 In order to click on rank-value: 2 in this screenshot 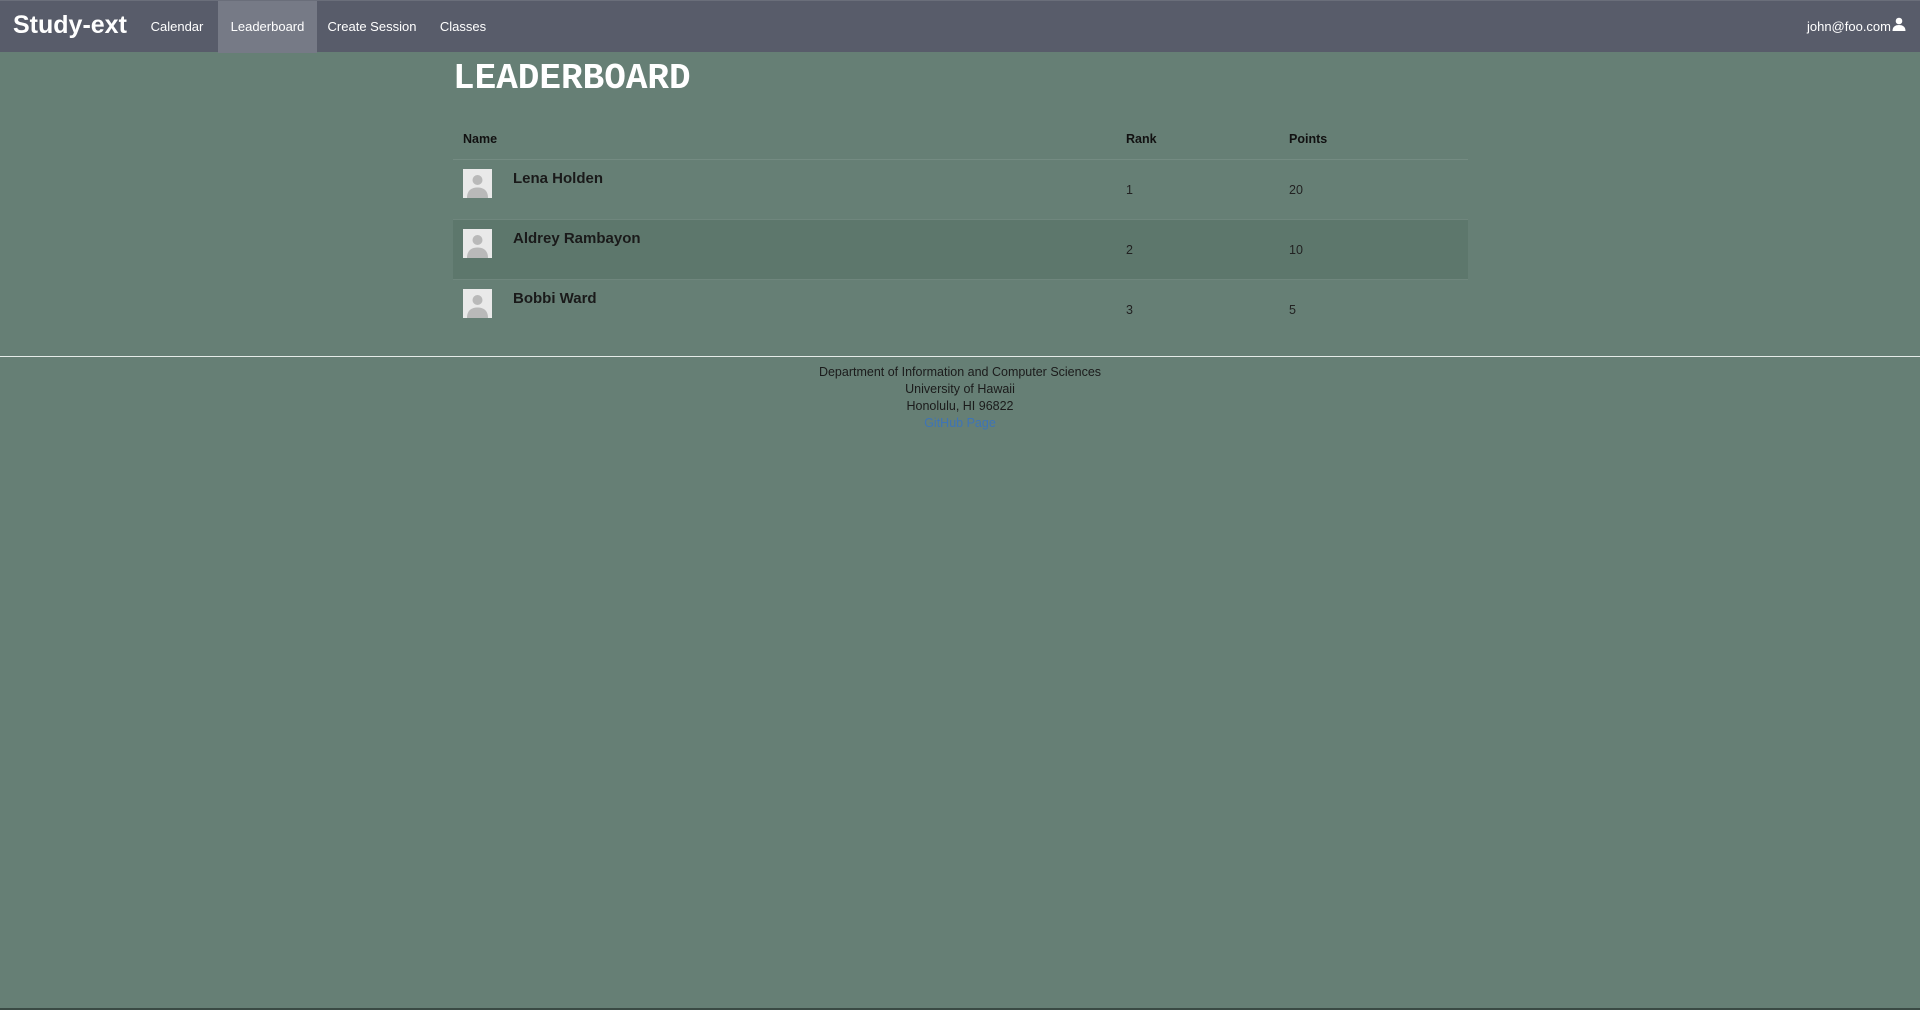, I will do `click(1129, 250)`.